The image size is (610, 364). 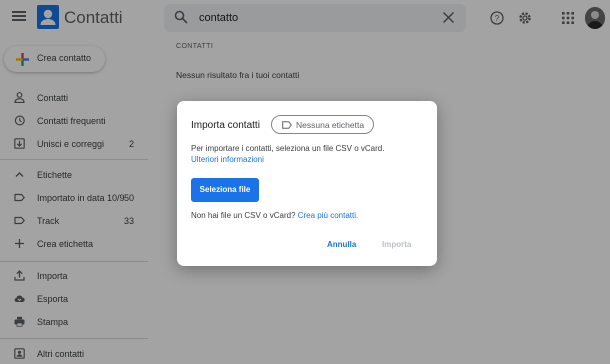 I want to click on label-chip: Nessuna etichetta, so click(x=322, y=124).